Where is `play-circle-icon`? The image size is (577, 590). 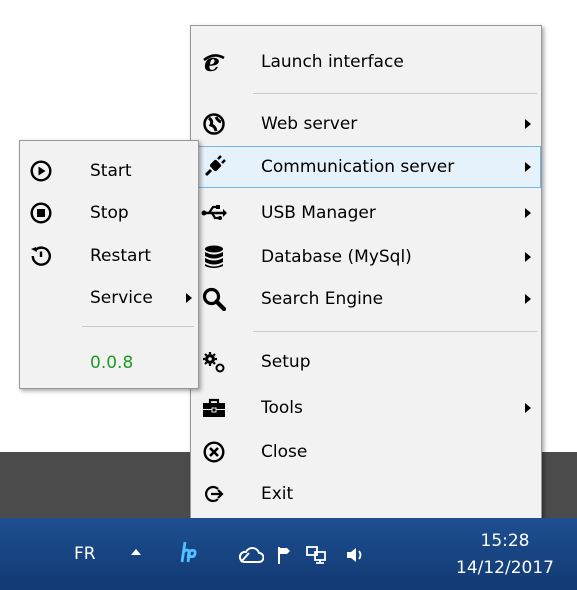 play-circle-icon is located at coordinates (41, 171).